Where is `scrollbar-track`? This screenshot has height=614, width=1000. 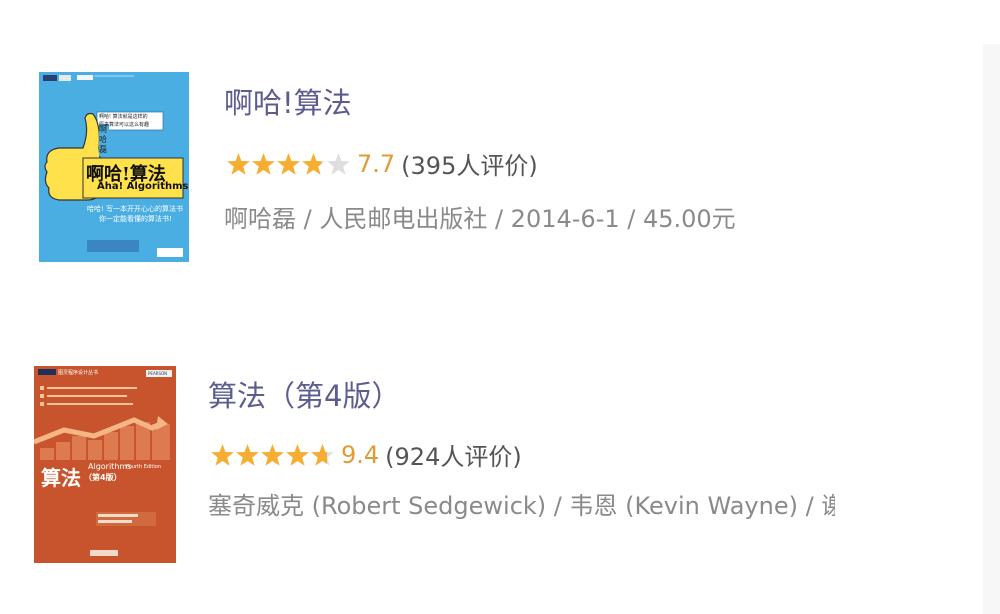 scrollbar-track is located at coordinates (991, 329).